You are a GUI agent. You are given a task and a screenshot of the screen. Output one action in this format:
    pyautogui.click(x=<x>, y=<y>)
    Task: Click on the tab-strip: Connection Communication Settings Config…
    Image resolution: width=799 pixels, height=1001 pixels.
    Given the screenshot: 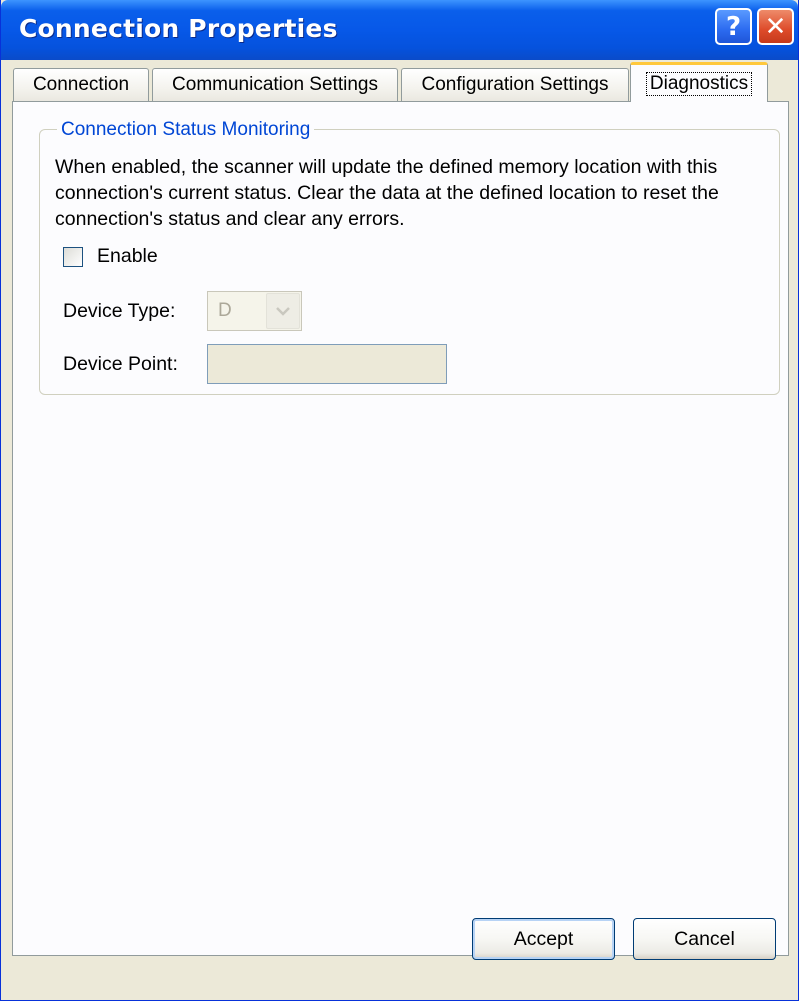 What is the action you would take?
    pyautogui.click(x=403, y=82)
    